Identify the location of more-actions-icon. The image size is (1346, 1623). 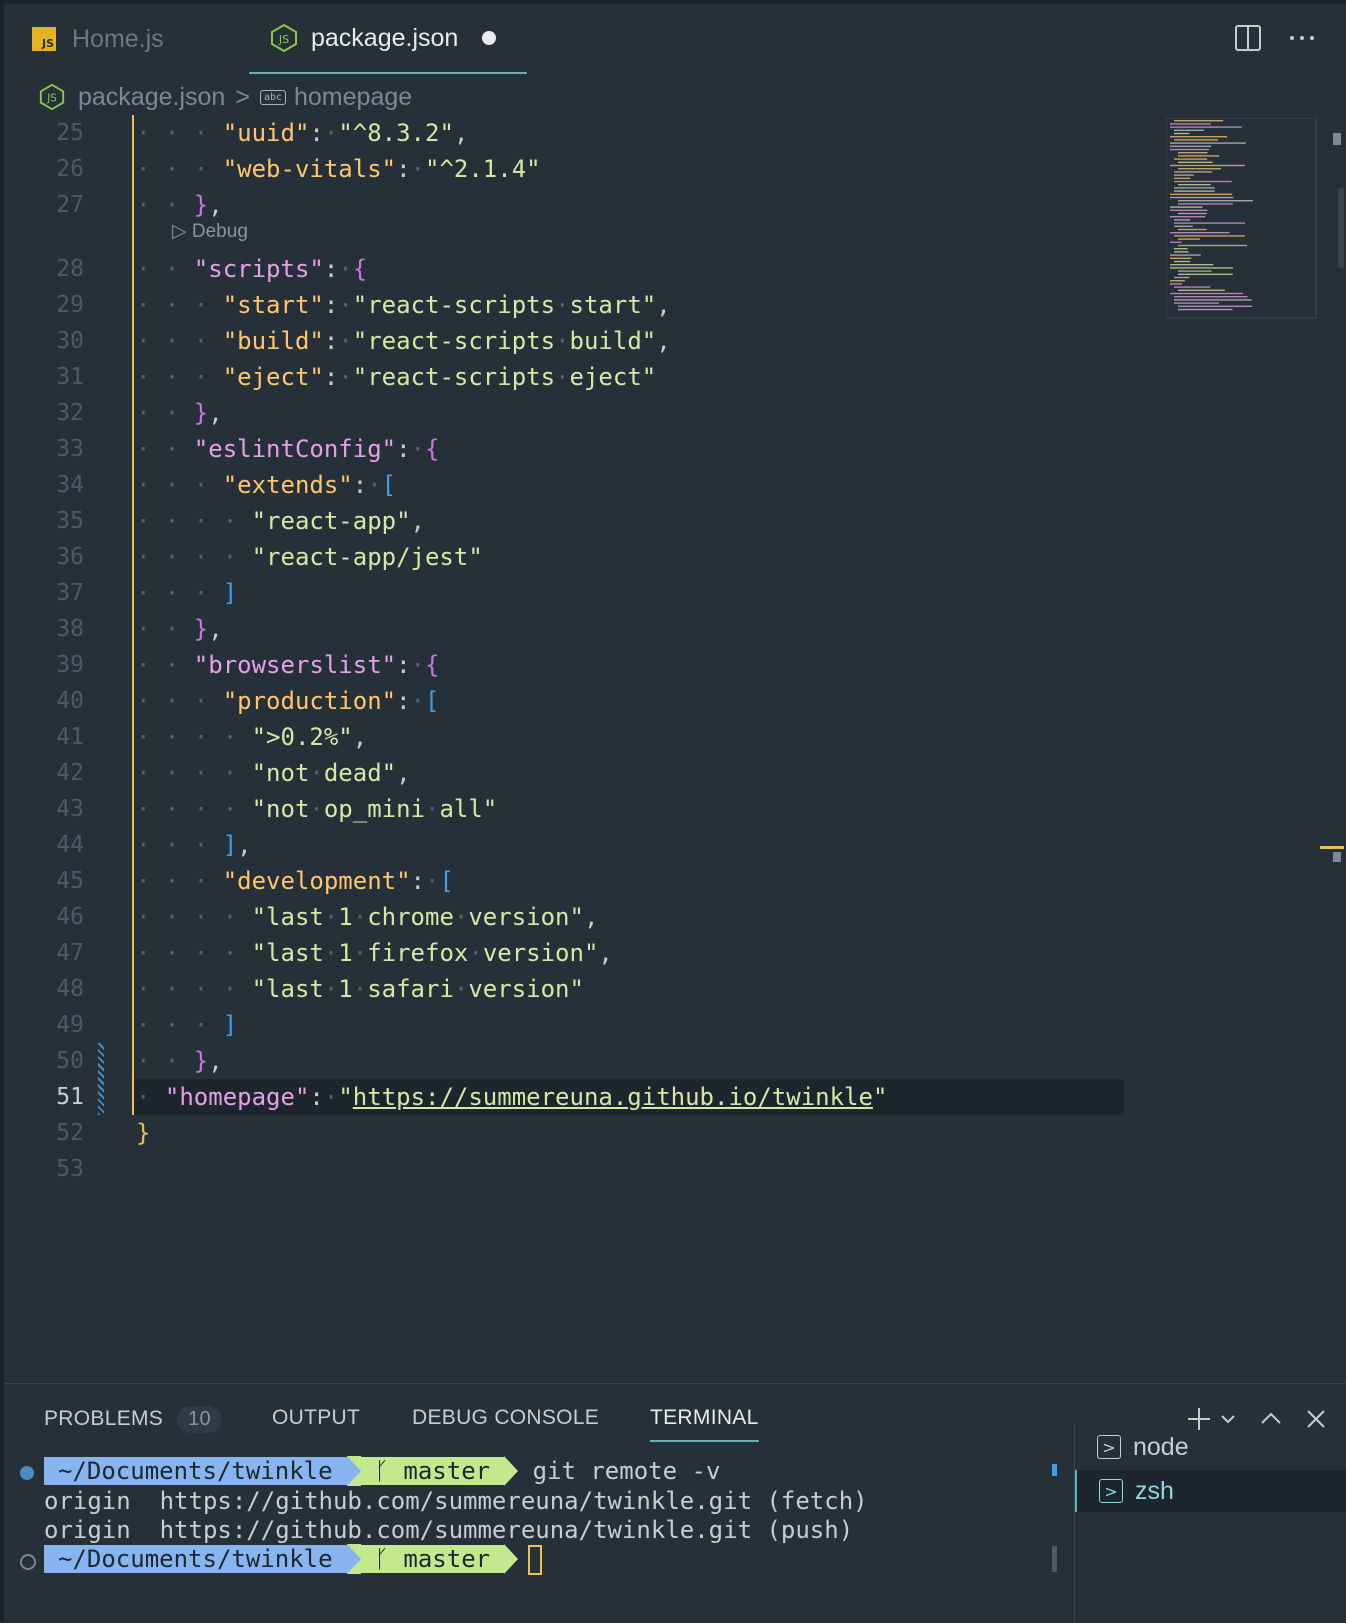
(1302, 38).